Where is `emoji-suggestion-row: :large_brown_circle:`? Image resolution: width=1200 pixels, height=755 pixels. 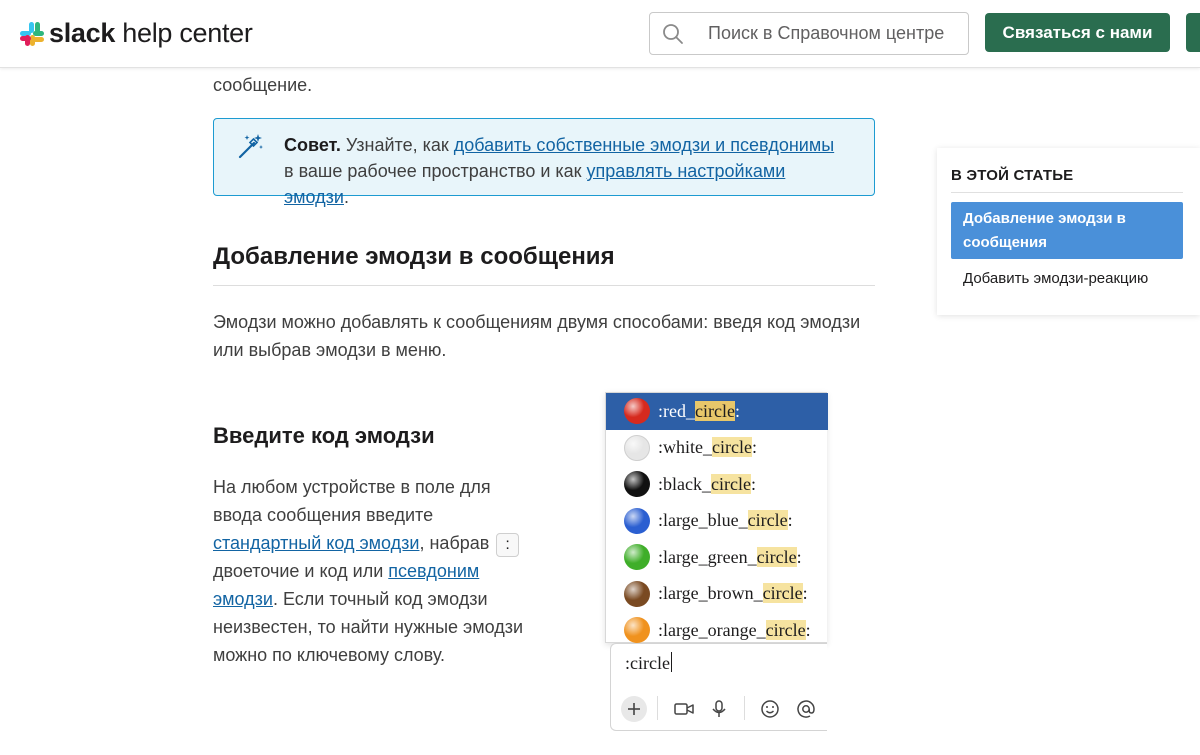
emoji-suggestion-row: :large_brown_circle: is located at coordinates (717, 594).